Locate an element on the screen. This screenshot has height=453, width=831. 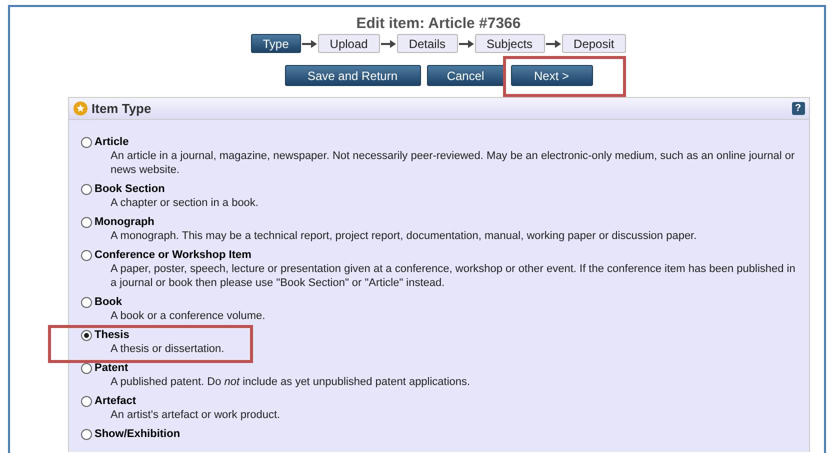
option-label: Patent is located at coordinates (112, 368).